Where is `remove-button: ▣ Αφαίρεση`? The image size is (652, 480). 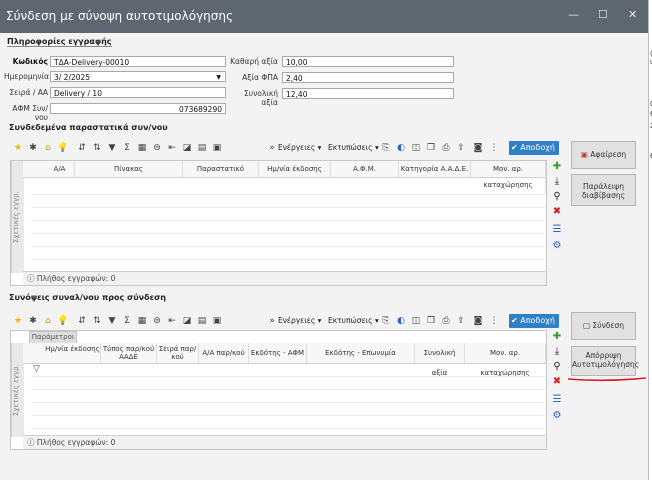 remove-button: ▣ Αφαίρεση is located at coordinates (603, 155).